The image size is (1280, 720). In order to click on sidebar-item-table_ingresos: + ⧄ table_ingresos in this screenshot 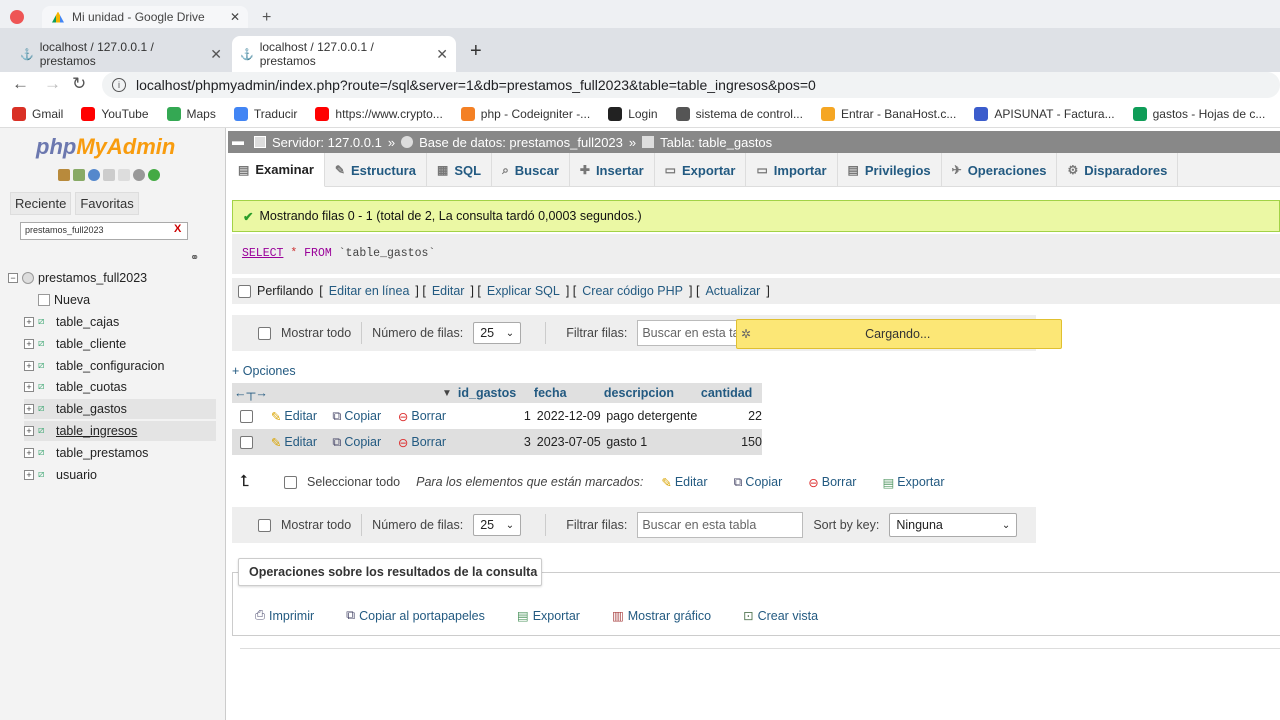, I will do `click(120, 431)`.